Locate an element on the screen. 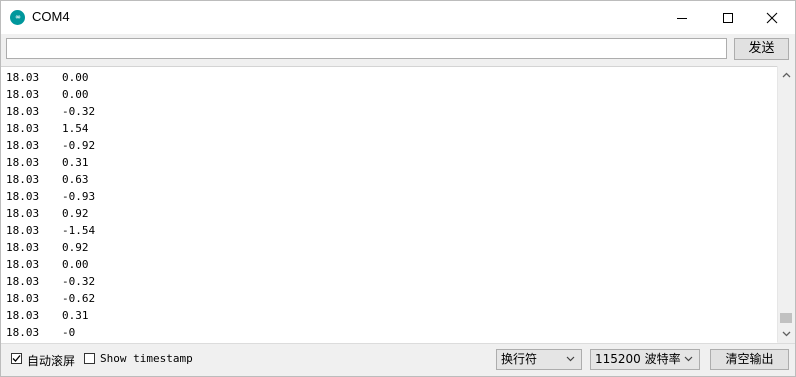  scroll-down-button is located at coordinates (786, 333).